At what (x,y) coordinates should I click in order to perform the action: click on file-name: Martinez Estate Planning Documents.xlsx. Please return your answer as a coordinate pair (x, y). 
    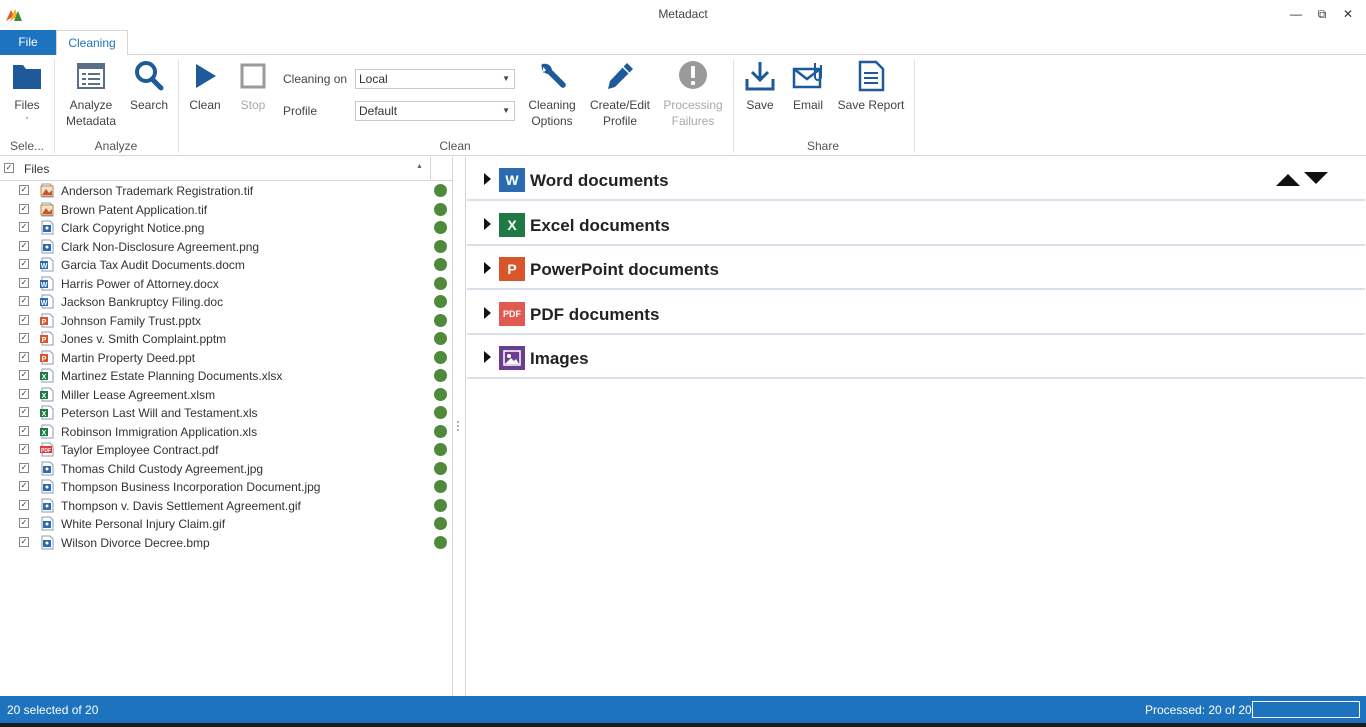
    Looking at the image, I should click on (172, 376).